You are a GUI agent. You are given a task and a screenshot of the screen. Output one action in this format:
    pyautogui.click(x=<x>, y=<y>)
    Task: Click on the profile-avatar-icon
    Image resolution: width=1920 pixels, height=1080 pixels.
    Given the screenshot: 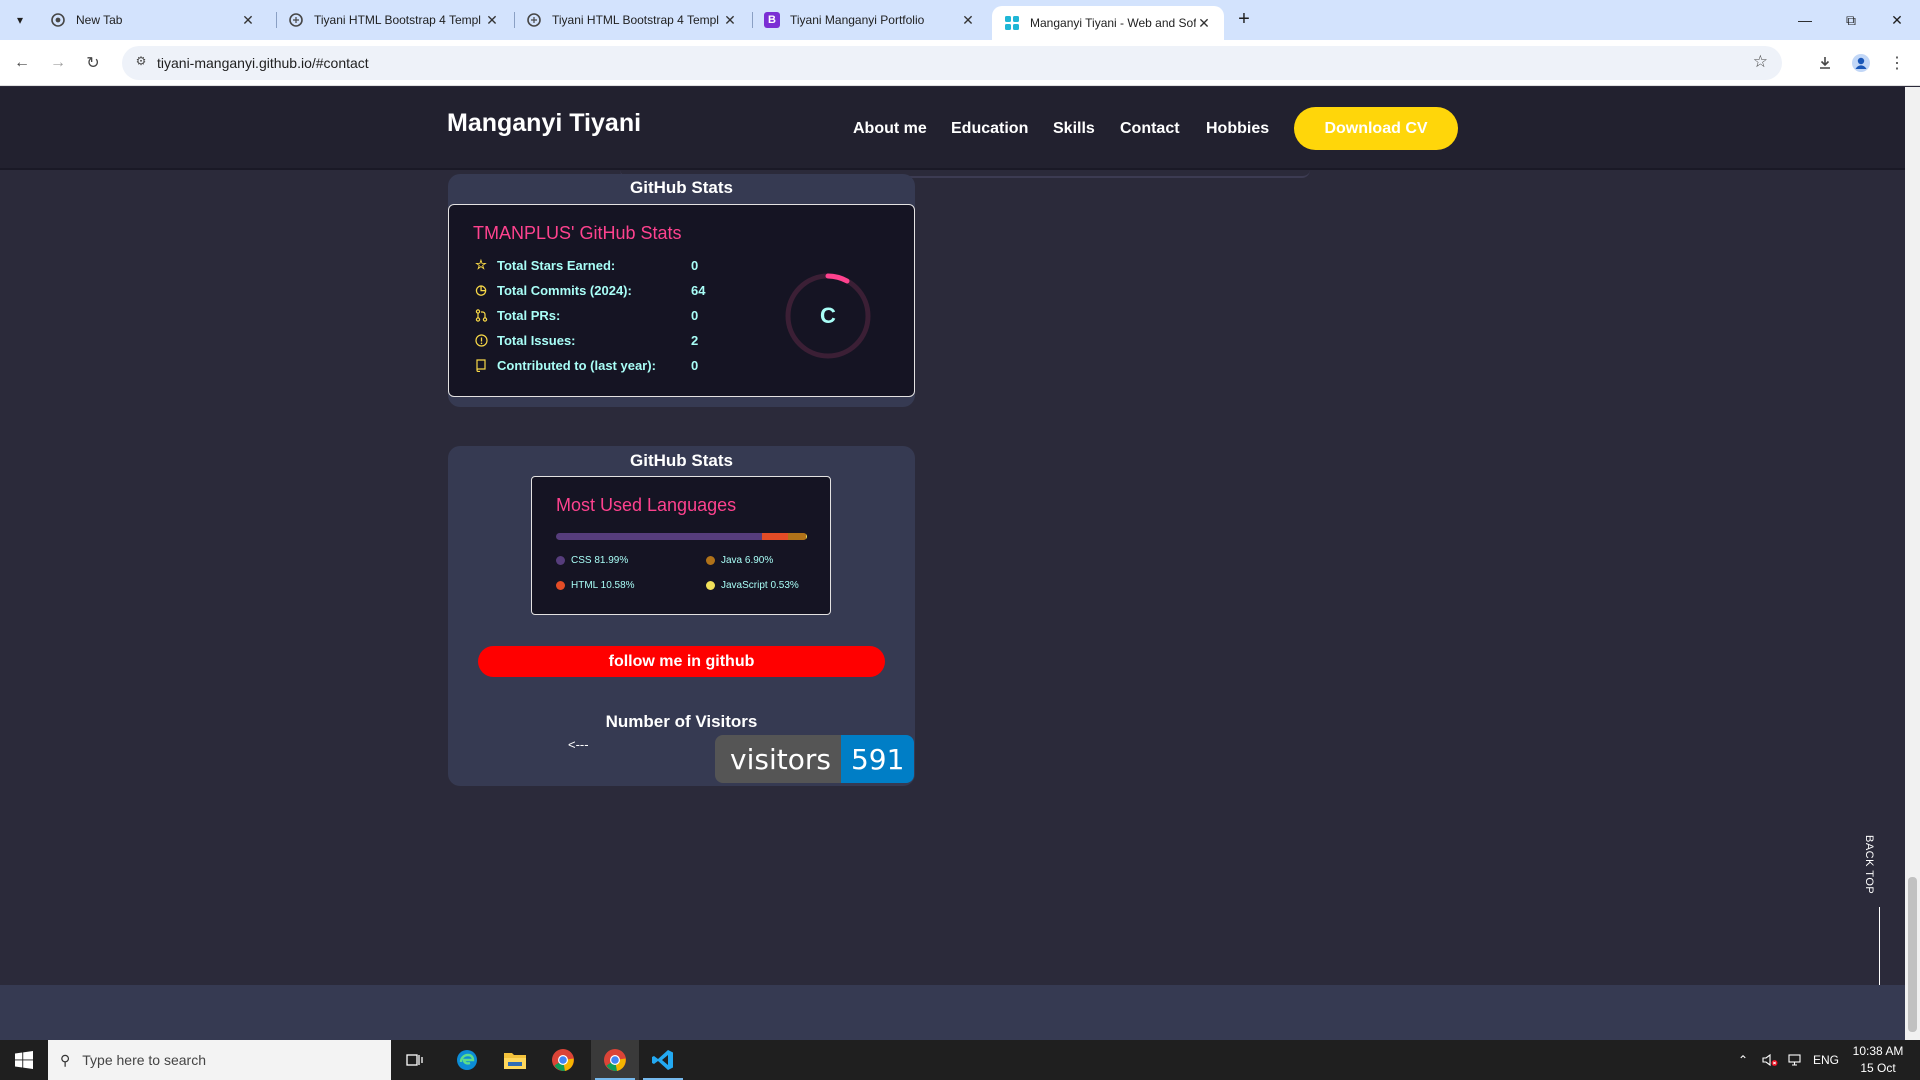 What is the action you would take?
    pyautogui.click(x=1861, y=63)
    